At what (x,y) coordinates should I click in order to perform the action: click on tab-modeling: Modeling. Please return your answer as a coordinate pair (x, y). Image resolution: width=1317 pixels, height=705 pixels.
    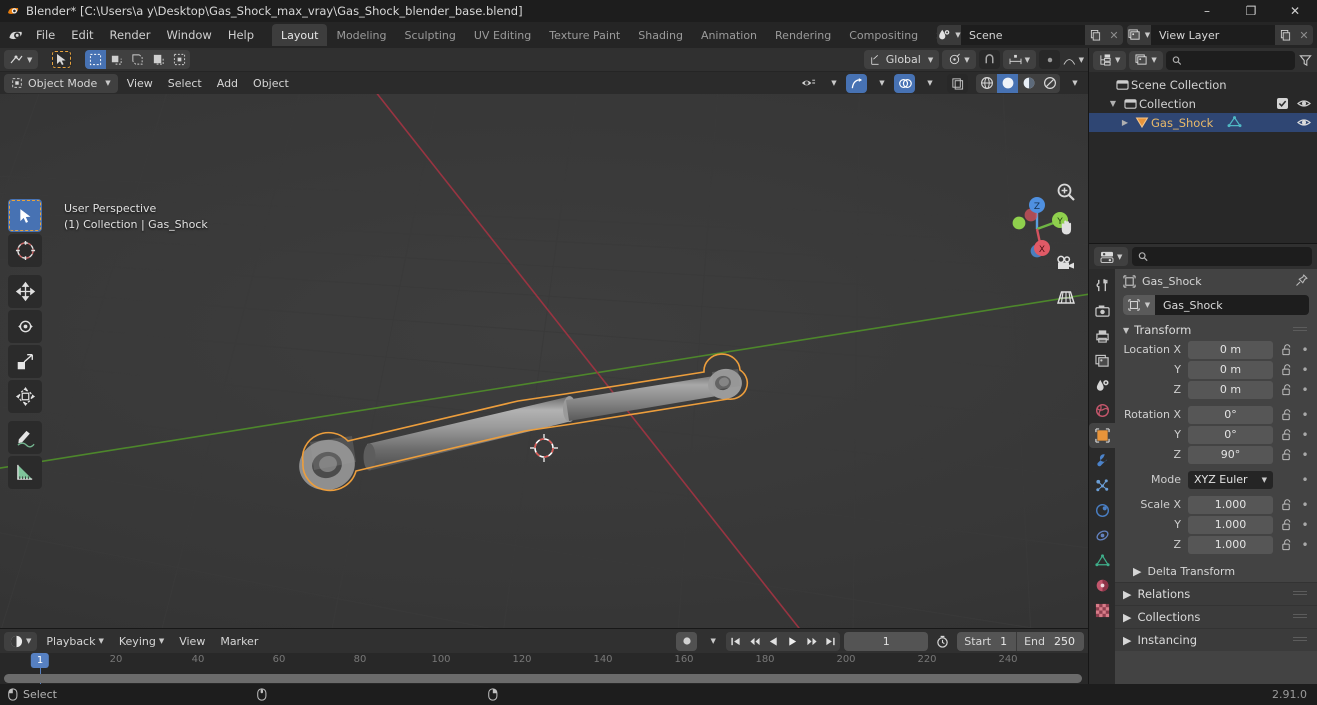
    Looking at the image, I should click on (361, 35).